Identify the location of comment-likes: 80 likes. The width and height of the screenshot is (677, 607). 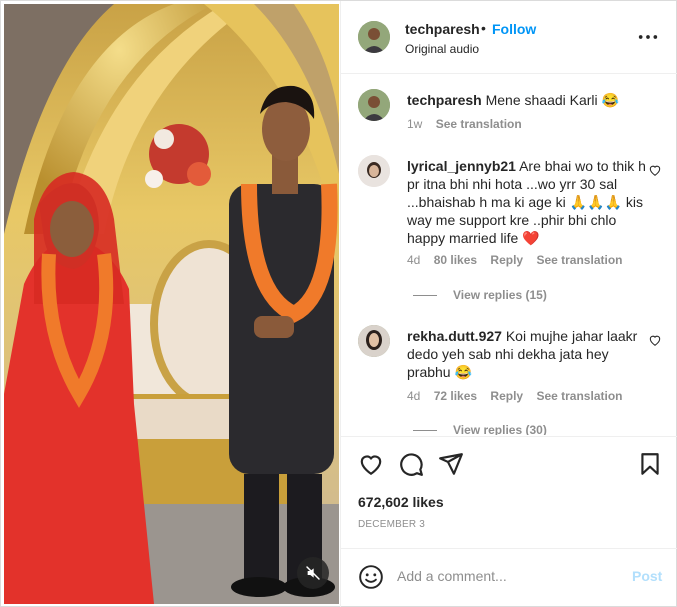
(455, 260).